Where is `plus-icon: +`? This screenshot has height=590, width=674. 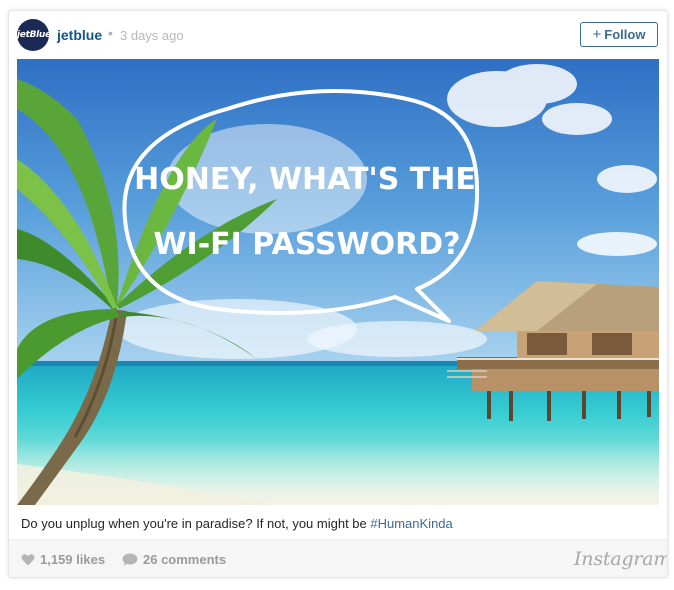 plus-icon: + is located at coordinates (597, 34).